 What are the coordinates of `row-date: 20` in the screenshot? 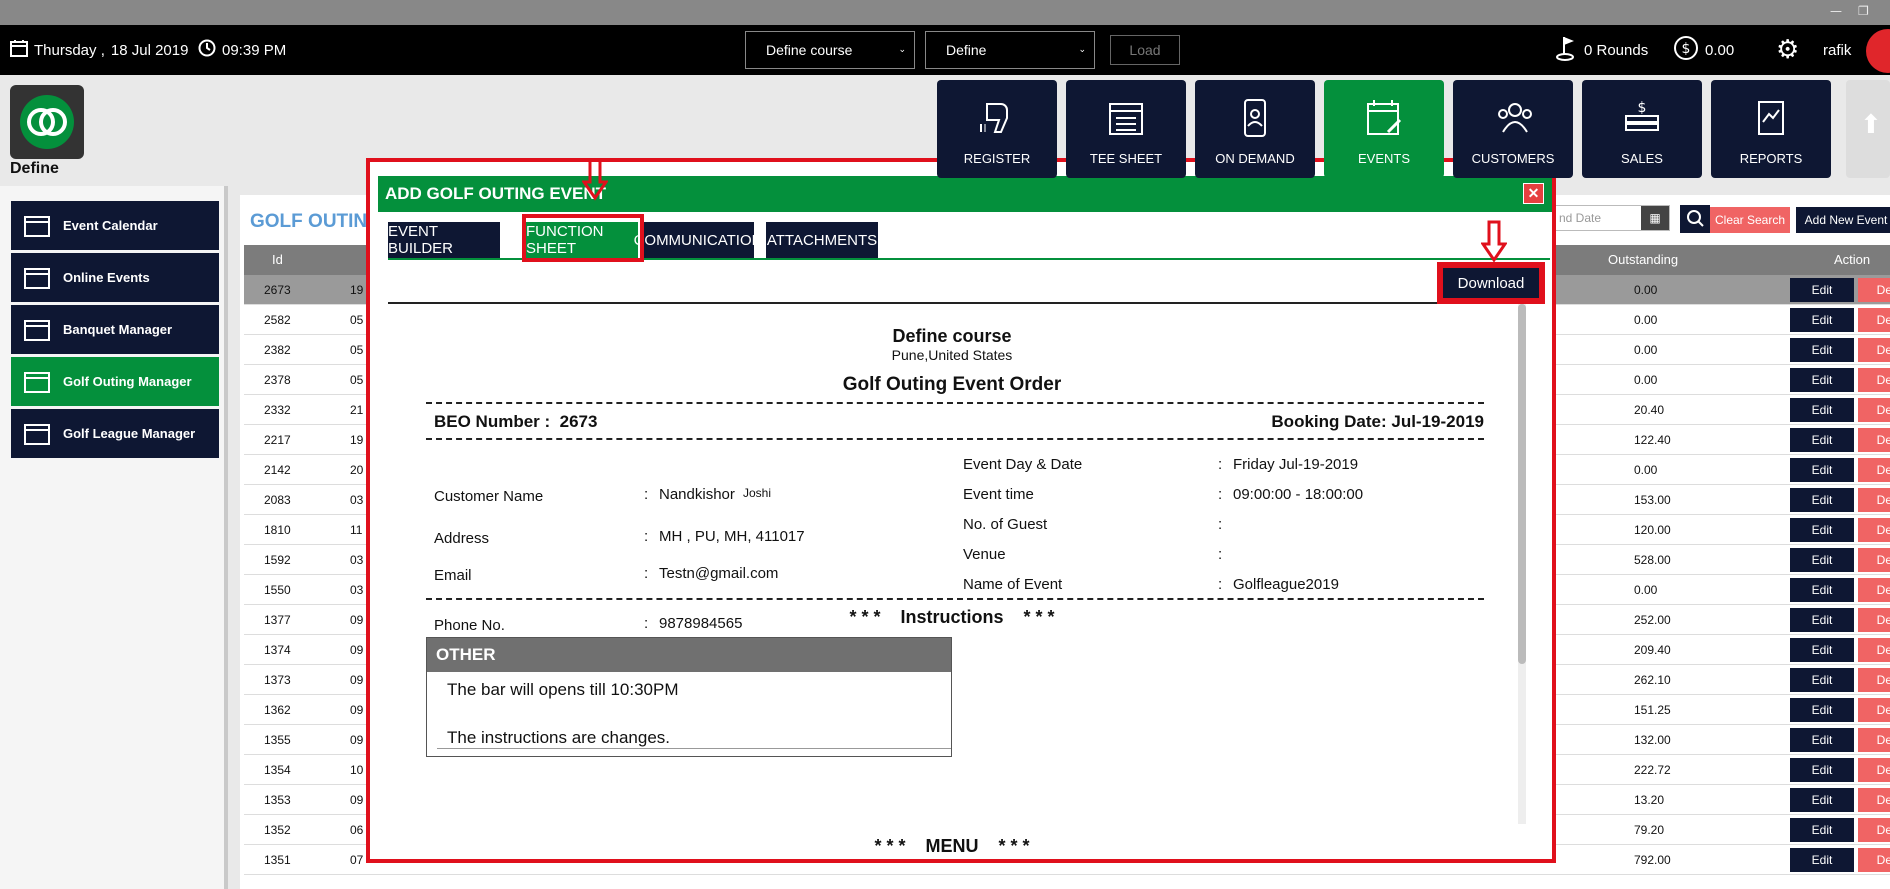 It's located at (357, 470).